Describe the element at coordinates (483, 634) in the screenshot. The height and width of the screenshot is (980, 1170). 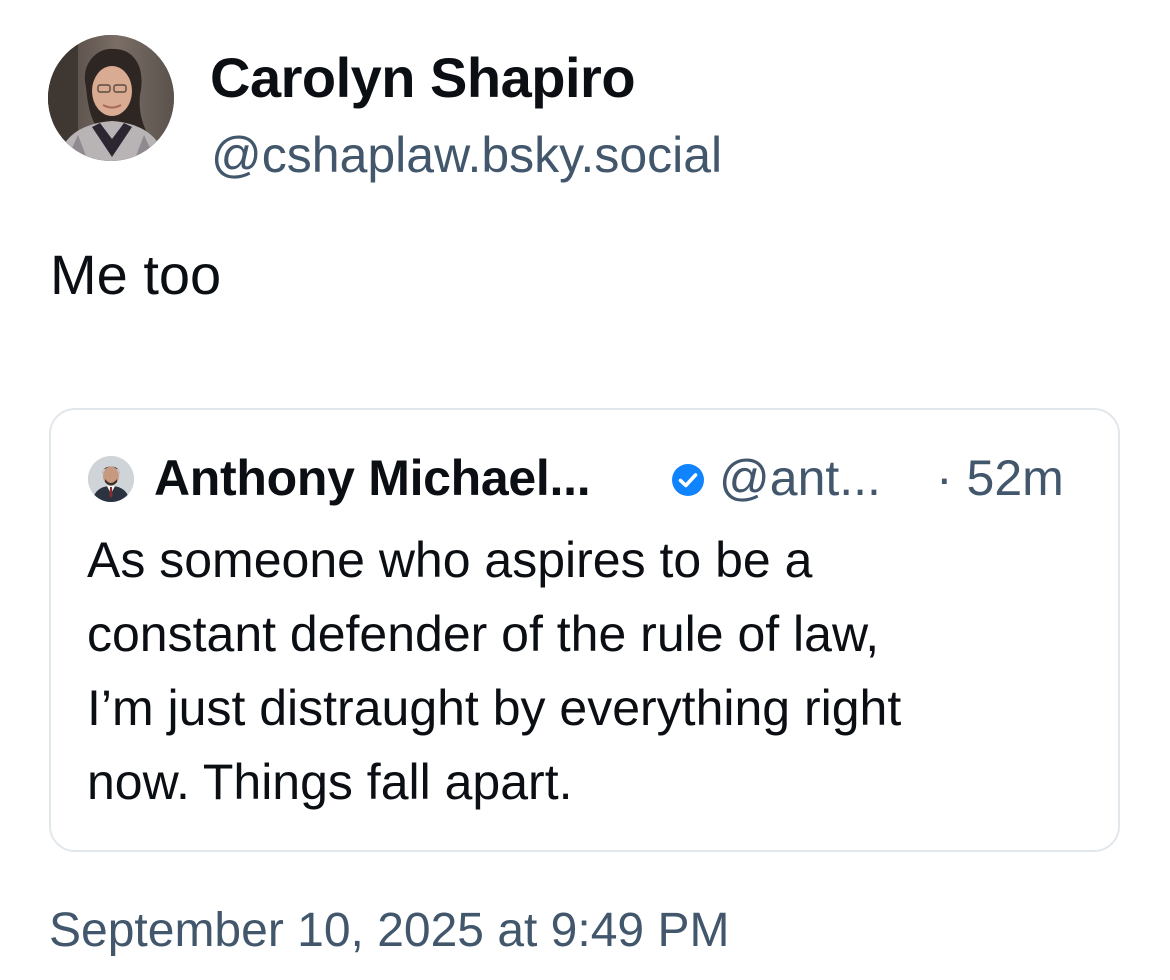
I see `quoted-post-text-line: constant defender of the rule of law,` at that location.